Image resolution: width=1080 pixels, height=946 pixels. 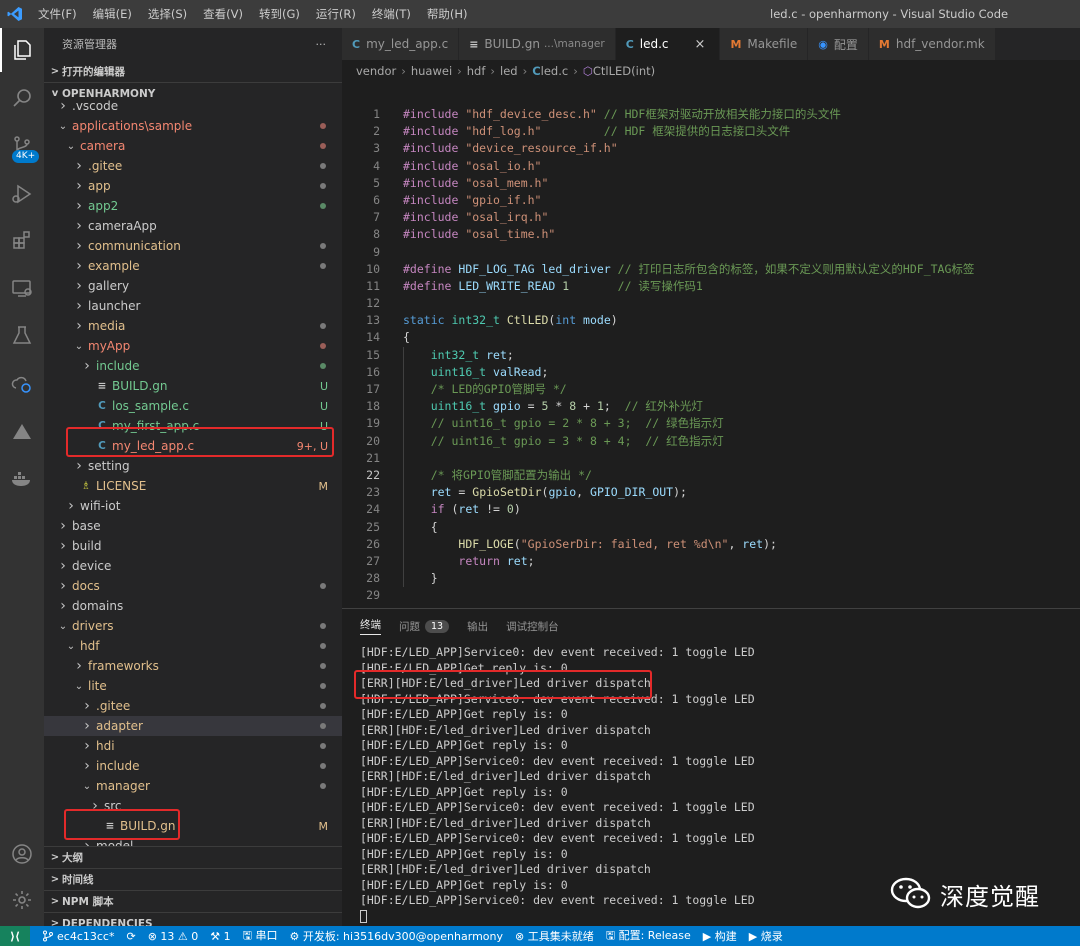 I want to click on explorer-icon, so click(x=22, y=50).